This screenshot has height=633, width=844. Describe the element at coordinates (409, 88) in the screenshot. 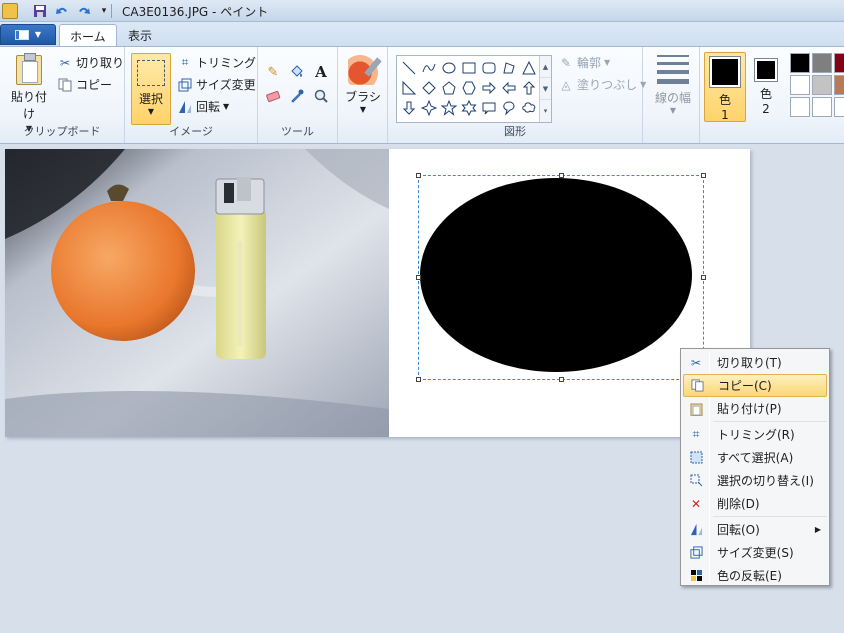

I see `right-triangle-shape-icon` at that location.